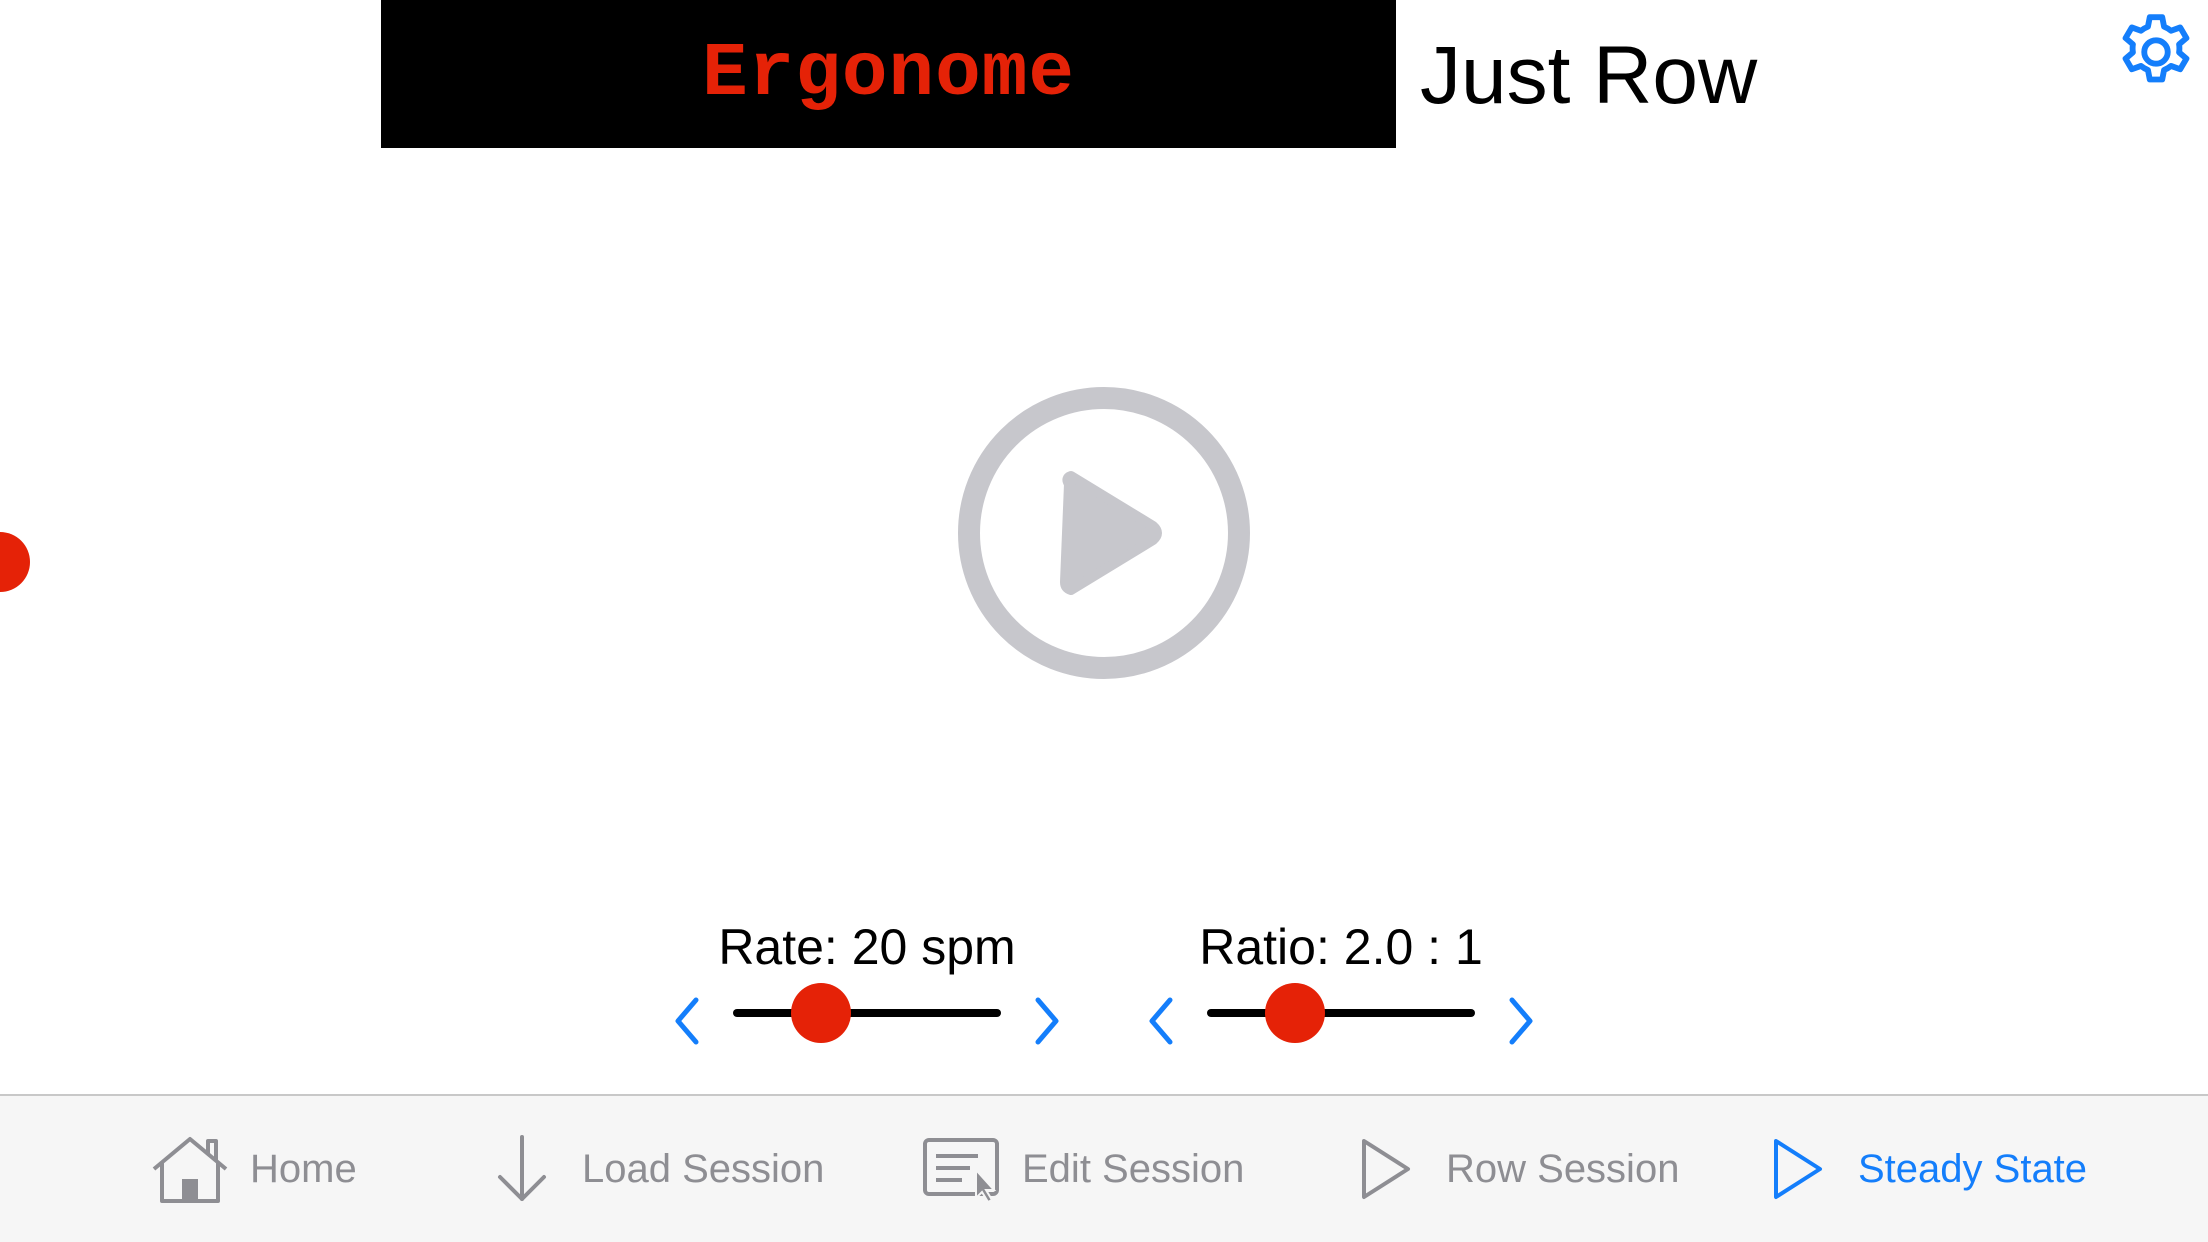 Image resolution: width=2208 pixels, height=1242 pixels. Describe the element at coordinates (15, 562) in the screenshot. I see `side-indicator-dot` at that location.